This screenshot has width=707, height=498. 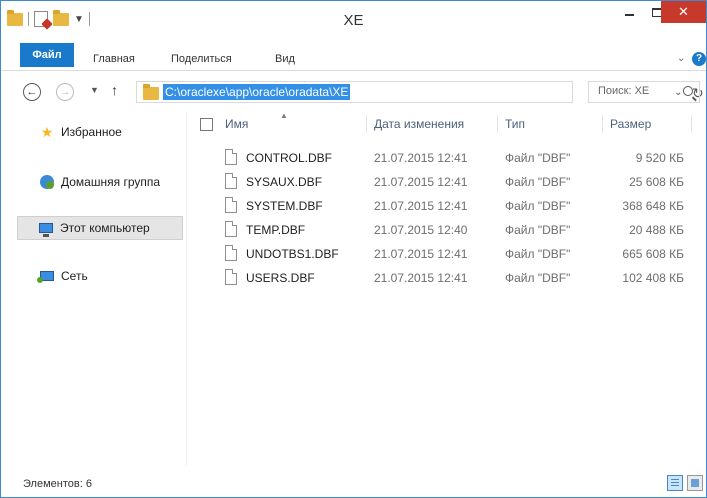 I want to click on recent-locations-icon: ▼, so click(x=94, y=90).